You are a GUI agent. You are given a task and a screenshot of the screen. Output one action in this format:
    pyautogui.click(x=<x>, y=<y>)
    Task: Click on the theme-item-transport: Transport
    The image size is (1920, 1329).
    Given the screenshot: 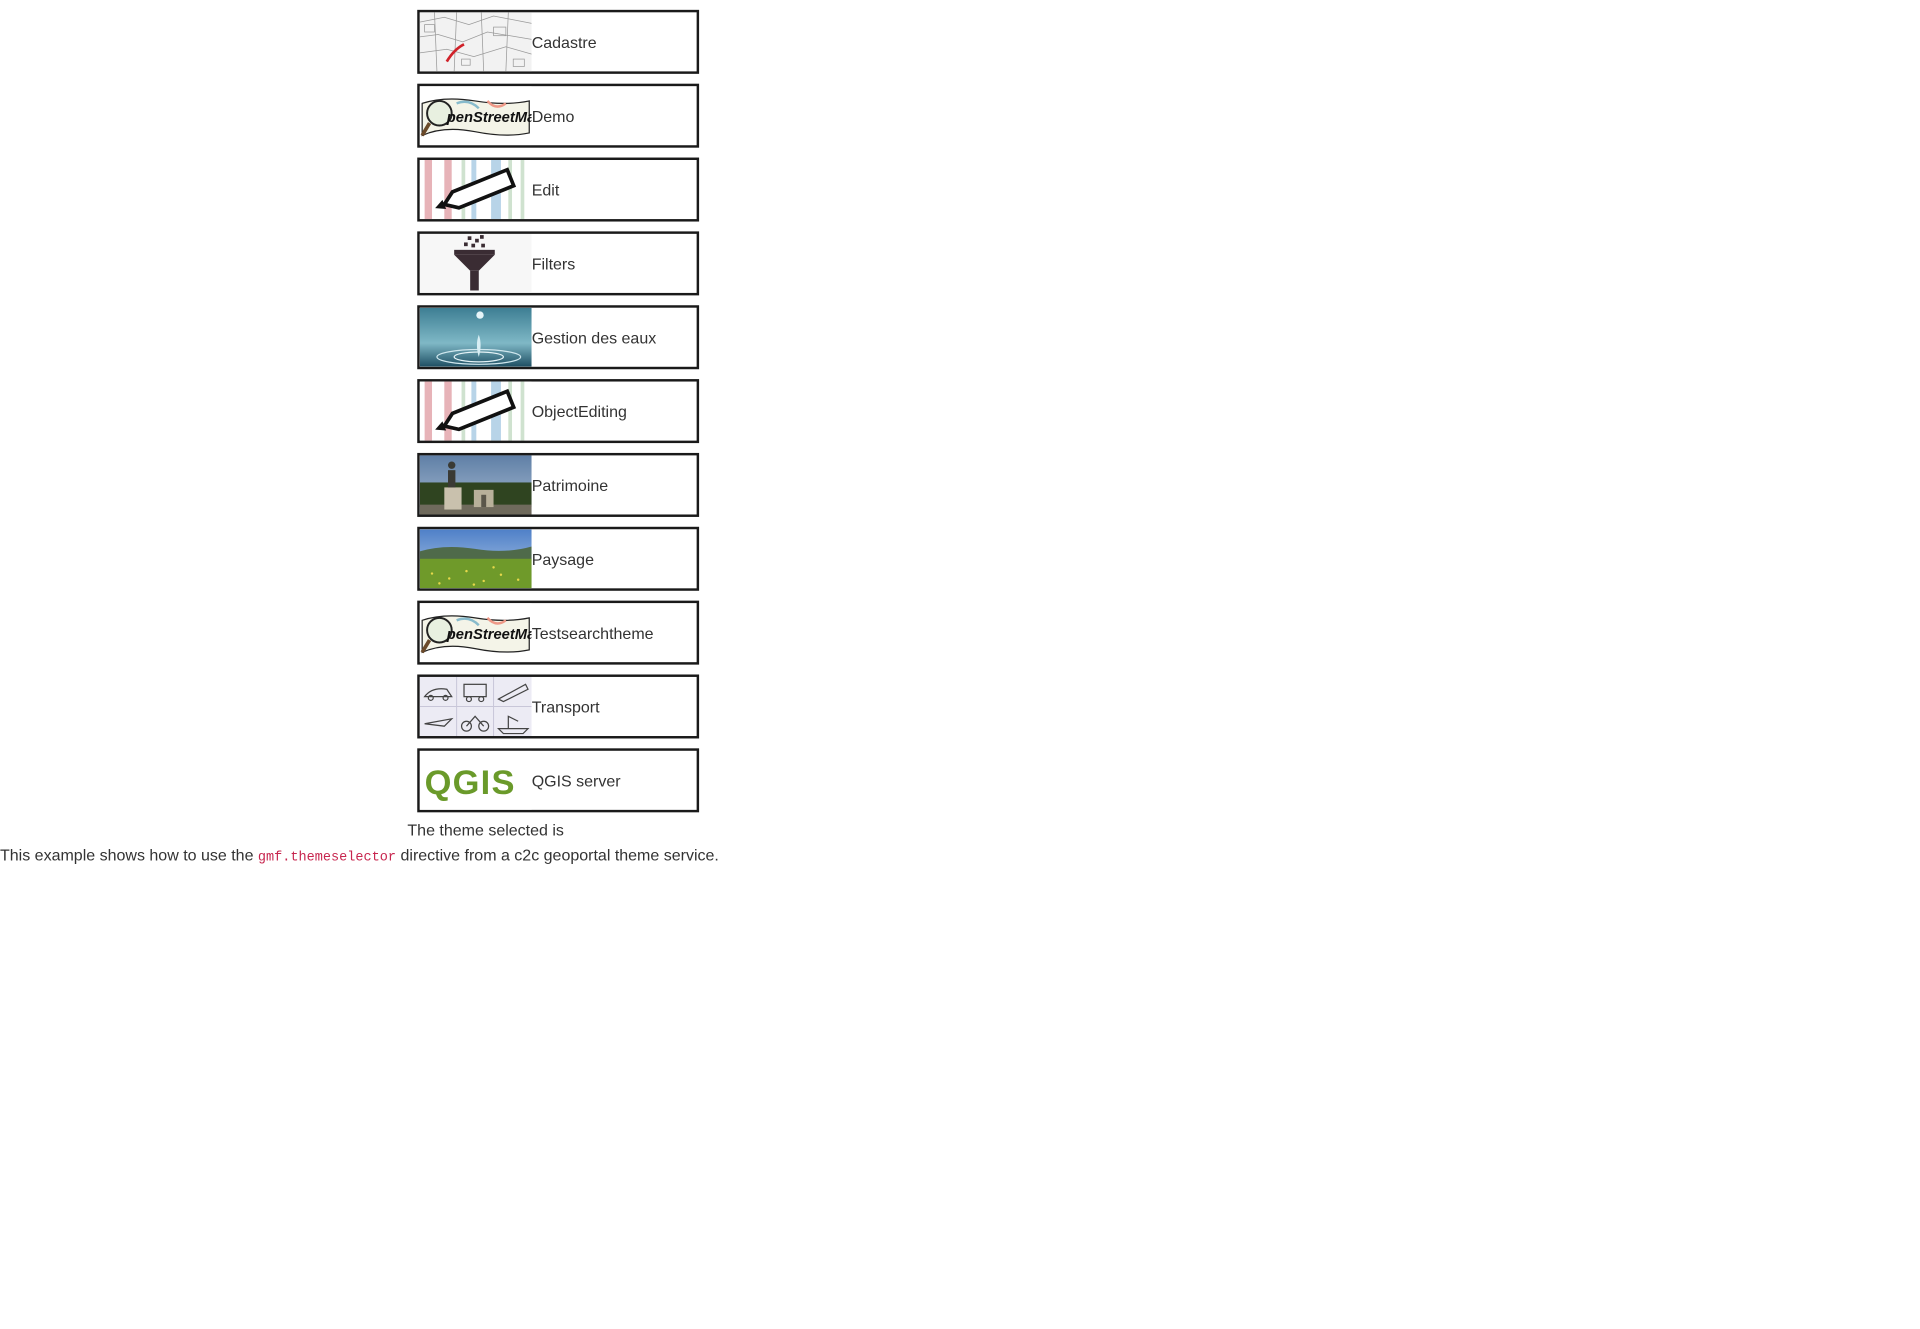 What is the action you would take?
    pyautogui.click(x=558, y=706)
    